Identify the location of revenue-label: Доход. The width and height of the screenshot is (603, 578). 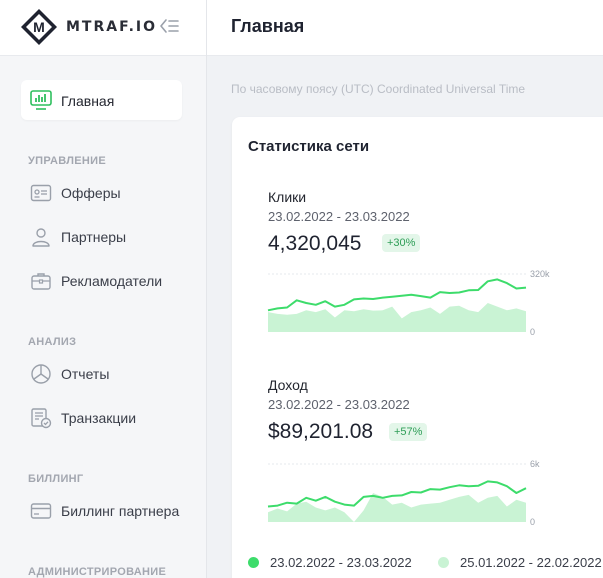
(288, 385).